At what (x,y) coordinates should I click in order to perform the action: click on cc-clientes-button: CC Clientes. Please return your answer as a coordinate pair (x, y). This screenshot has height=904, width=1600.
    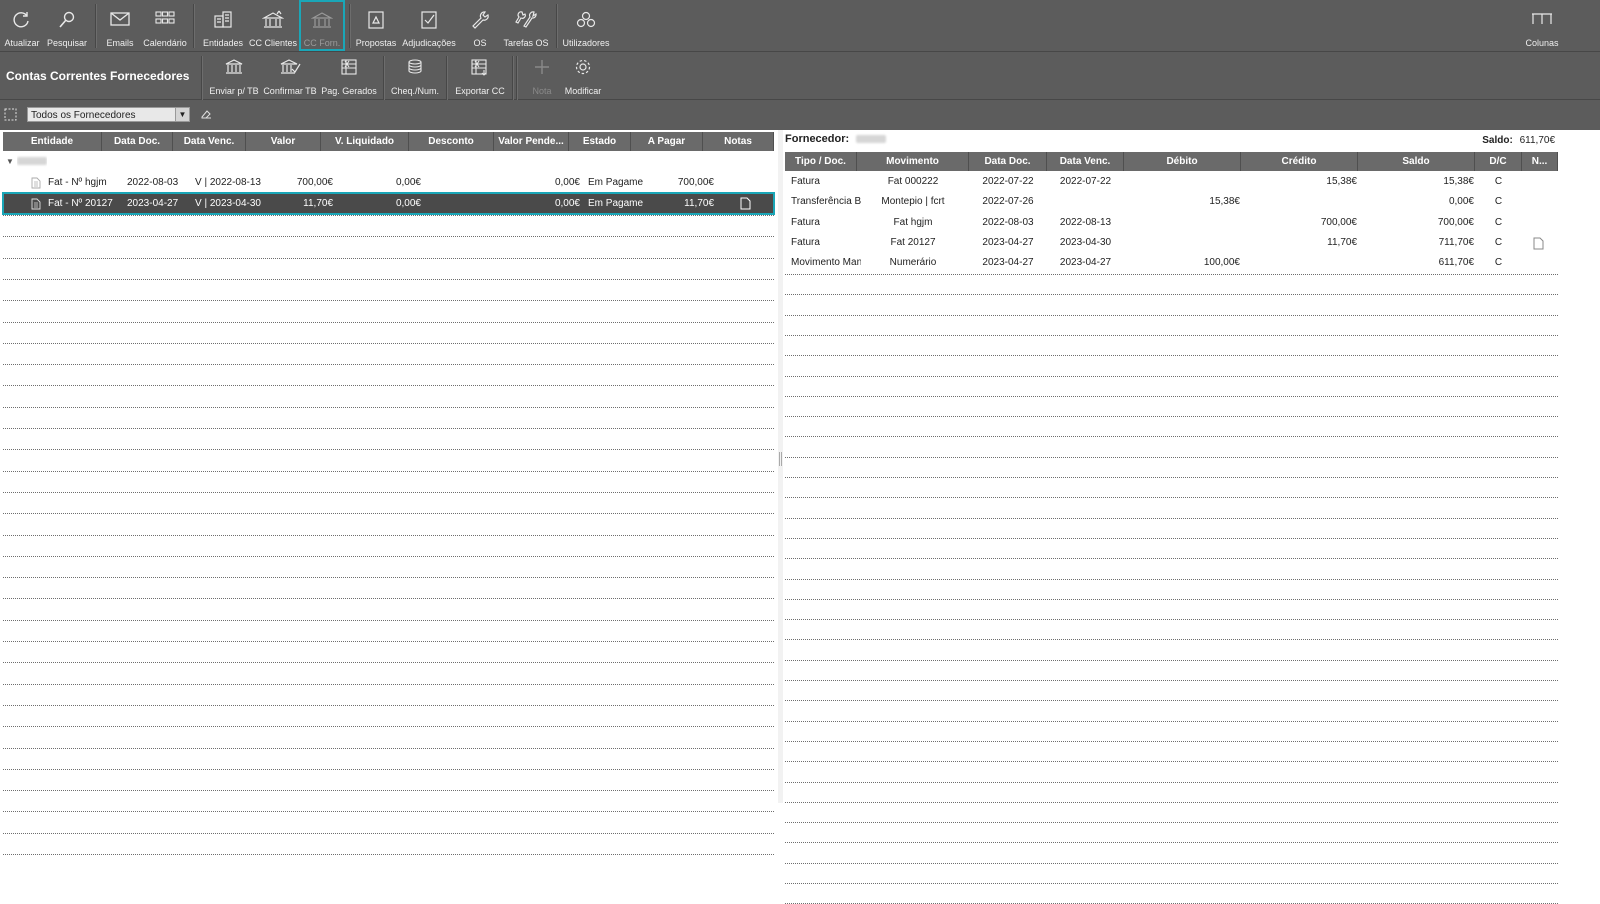
    Looking at the image, I should click on (273, 25).